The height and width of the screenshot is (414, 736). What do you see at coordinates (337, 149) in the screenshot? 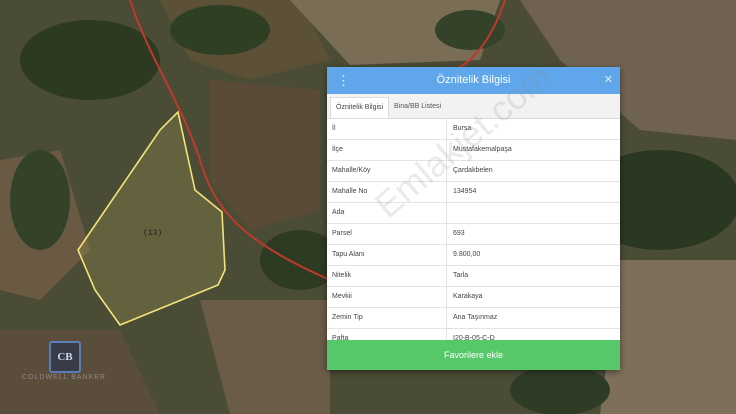
I see `row-key: İlçe` at bounding box center [337, 149].